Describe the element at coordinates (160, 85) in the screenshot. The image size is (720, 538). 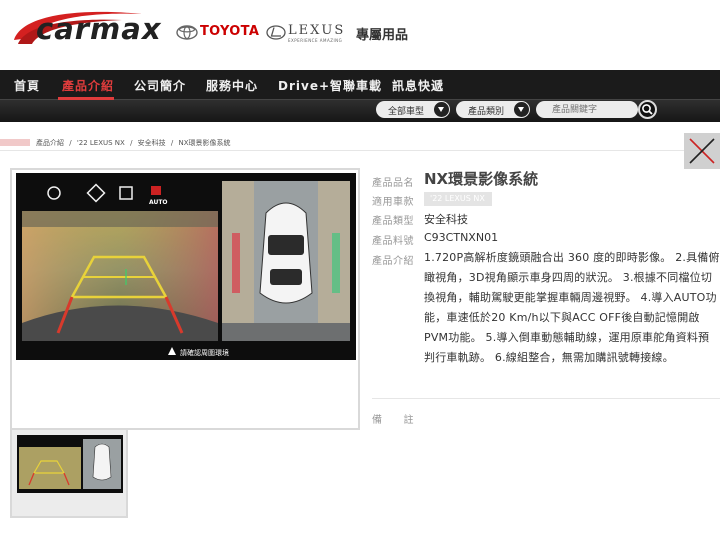
I see `nav-item-about: 公司簡介` at that location.